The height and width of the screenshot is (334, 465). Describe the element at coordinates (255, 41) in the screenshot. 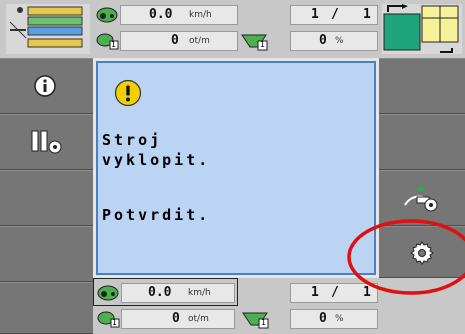

I see `hopper-icon: 1` at that location.